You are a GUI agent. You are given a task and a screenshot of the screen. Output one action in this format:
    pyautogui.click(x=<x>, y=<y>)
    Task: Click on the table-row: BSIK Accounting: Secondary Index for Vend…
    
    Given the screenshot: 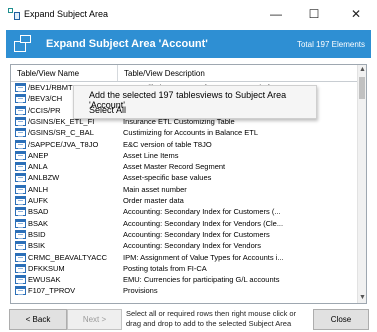 What is the action you would take?
    pyautogui.click(x=184, y=245)
    